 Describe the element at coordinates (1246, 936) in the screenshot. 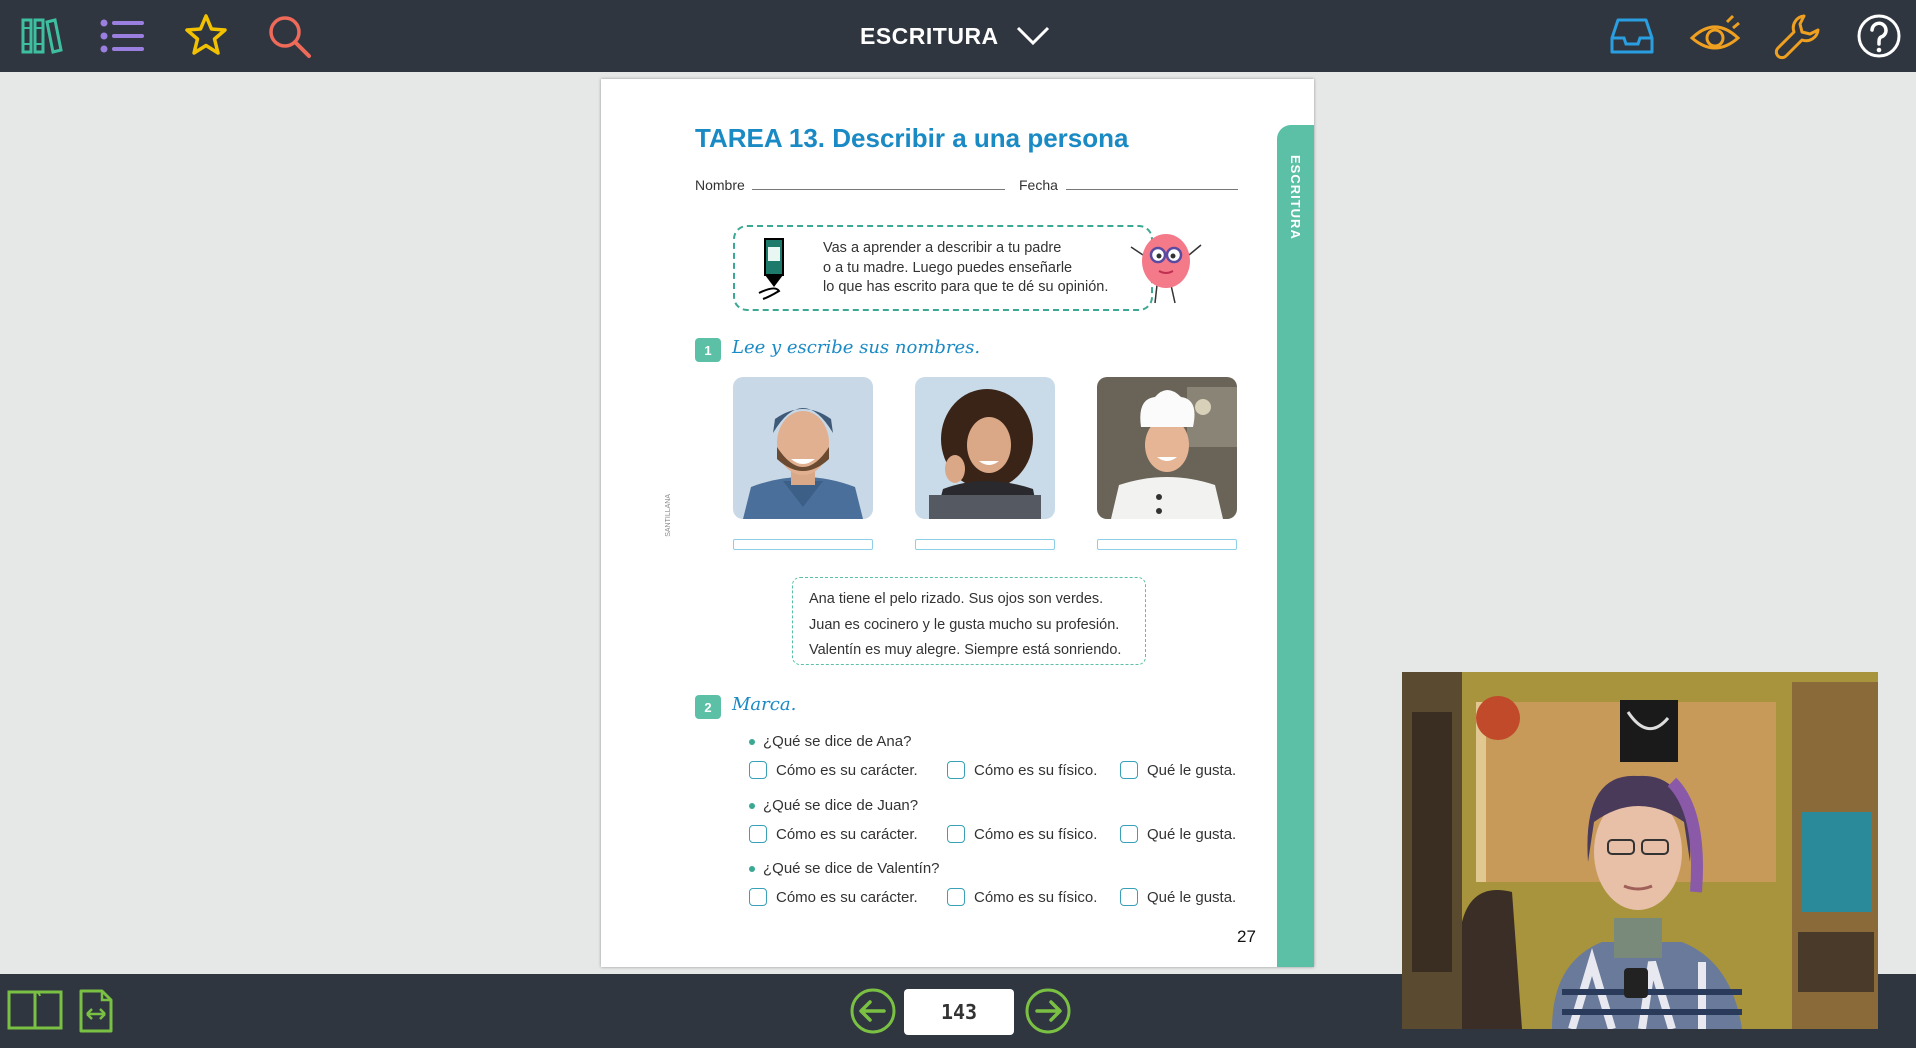

I see `page-number: 27` at that location.